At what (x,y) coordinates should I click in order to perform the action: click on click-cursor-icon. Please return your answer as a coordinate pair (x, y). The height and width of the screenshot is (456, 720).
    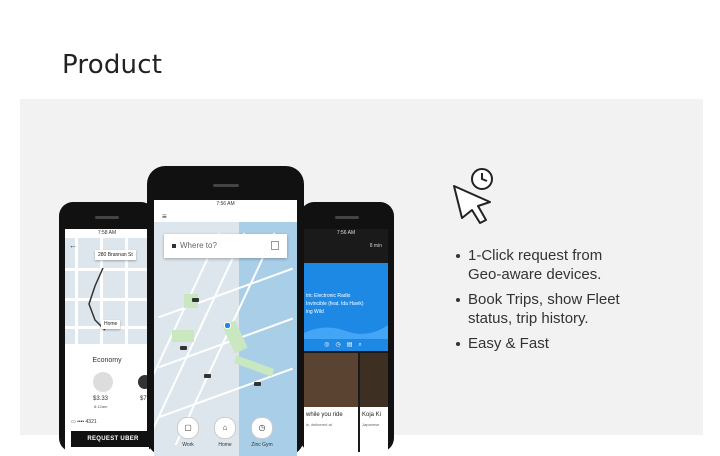
    Looking at the image, I should click on (473, 196).